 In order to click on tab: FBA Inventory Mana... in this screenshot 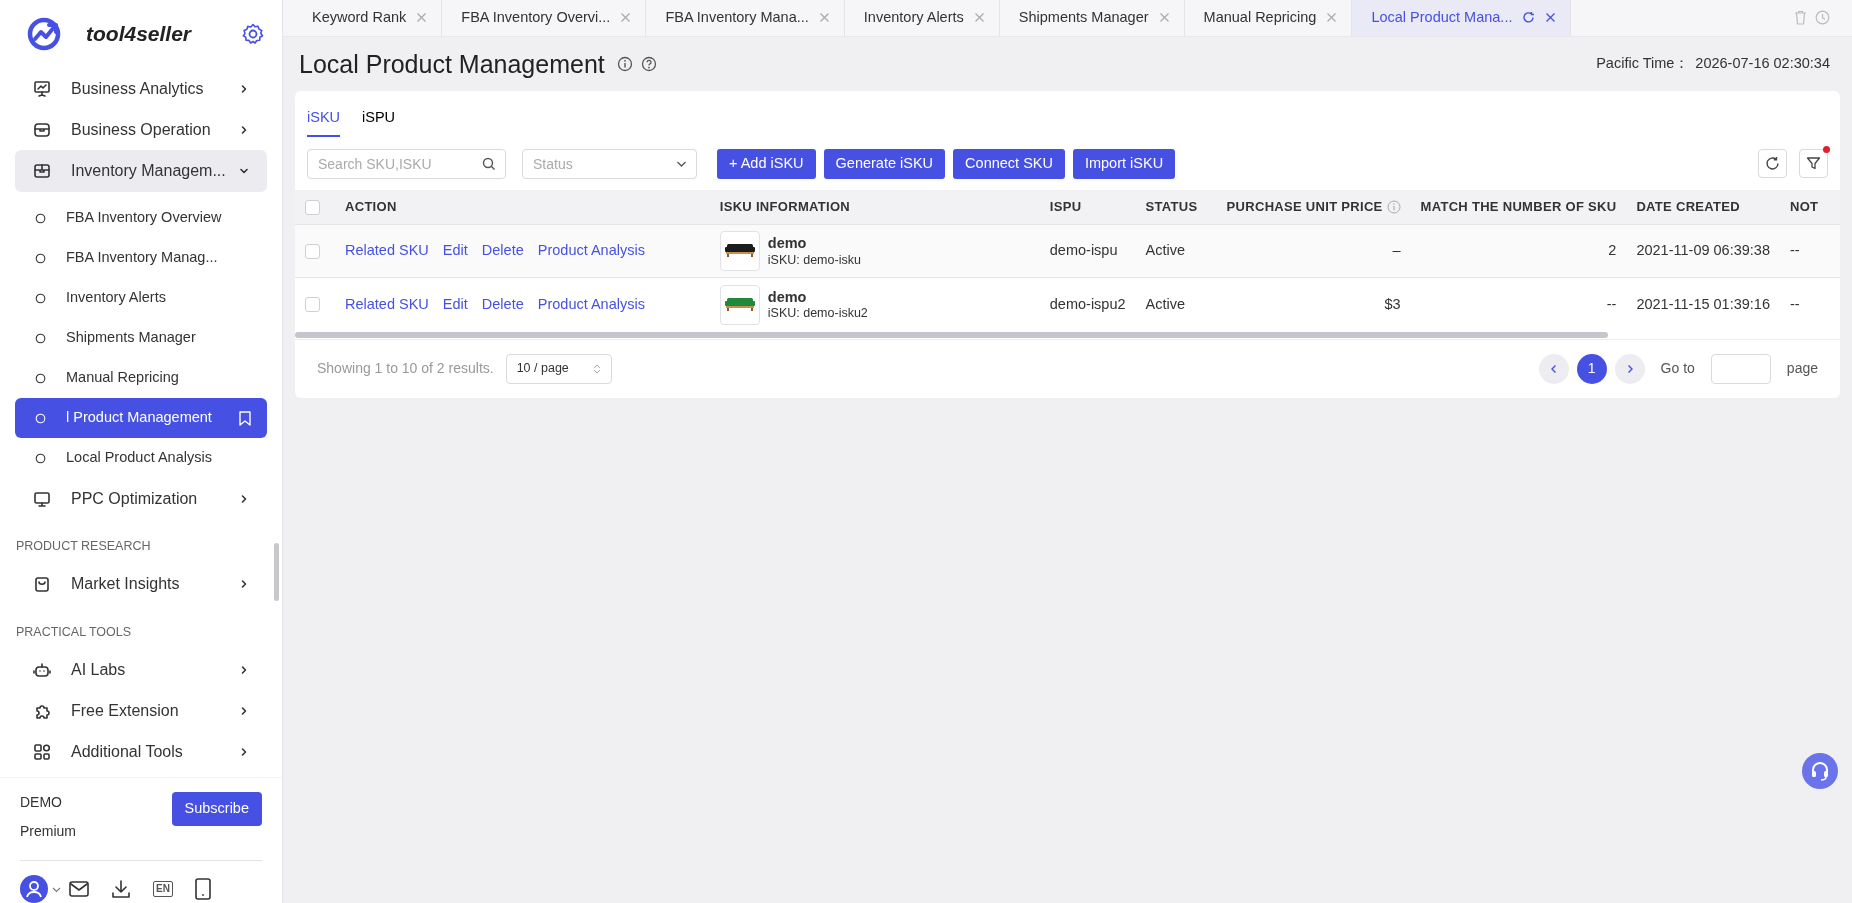, I will do `click(745, 18)`.